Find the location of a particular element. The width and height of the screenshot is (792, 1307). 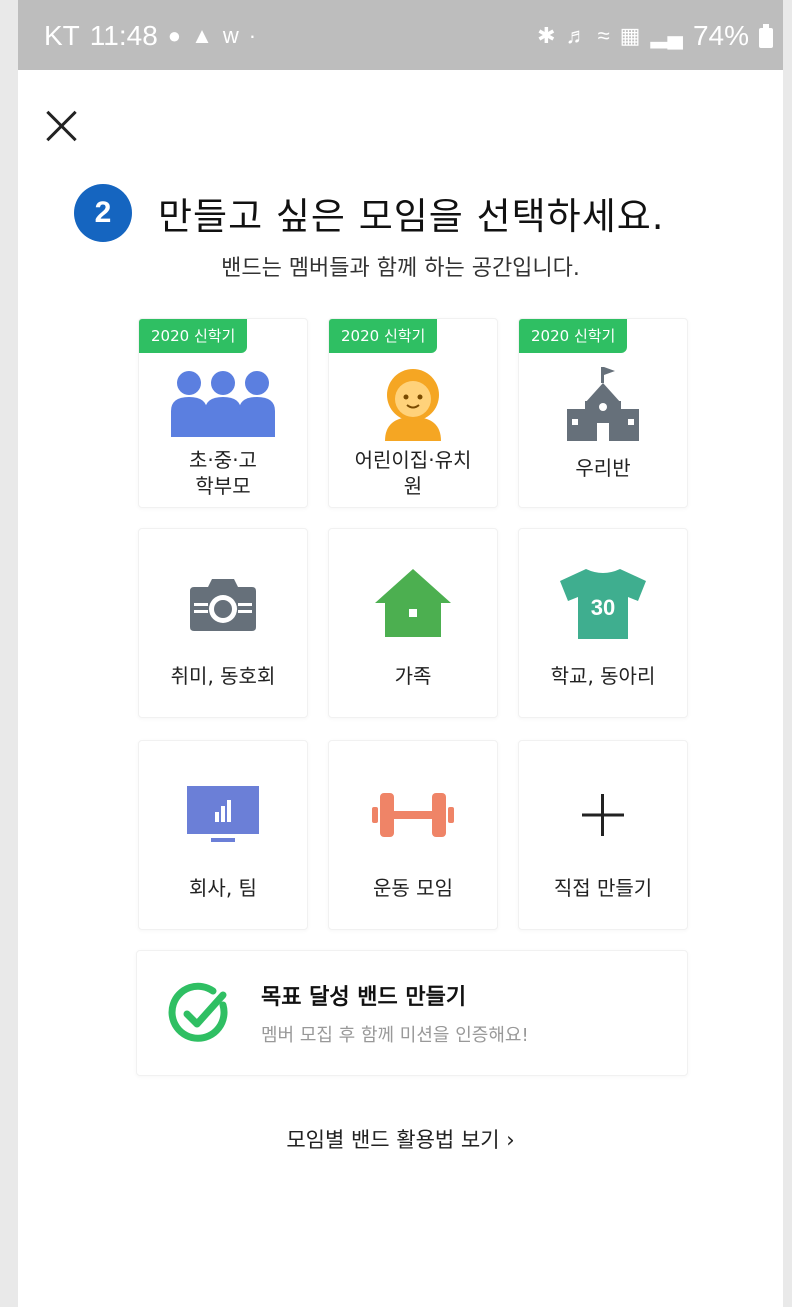

wifi-icon: ≈ is located at coordinates (603, 35).